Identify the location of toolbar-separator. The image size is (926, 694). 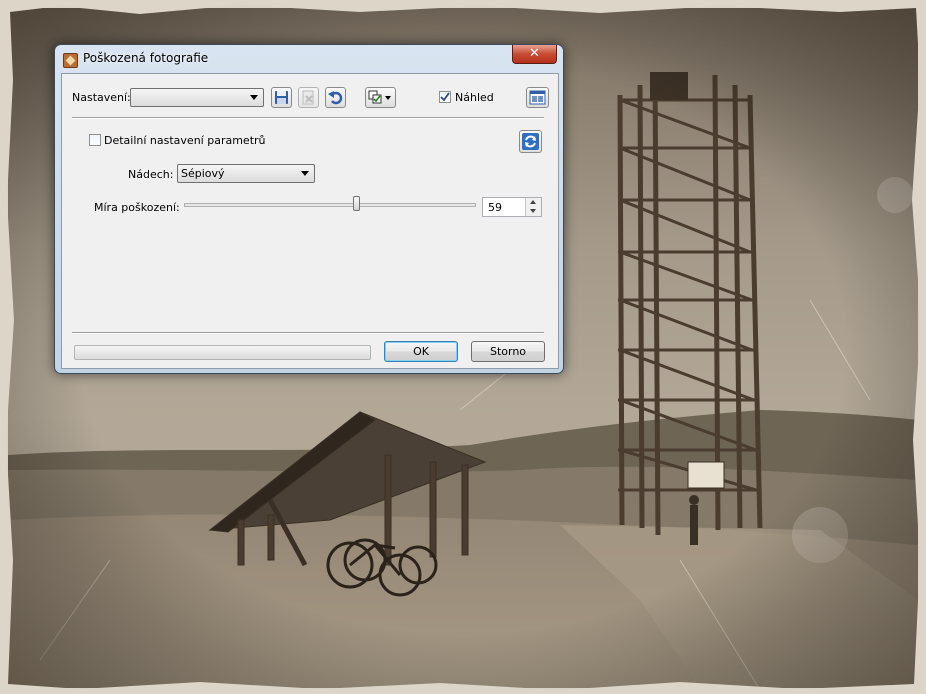
(308, 118).